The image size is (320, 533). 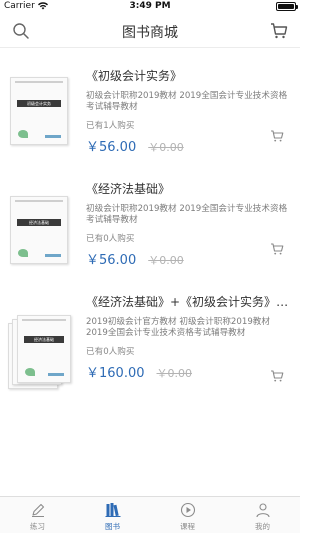 I want to click on pencil-icon, so click(x=37, y=510).